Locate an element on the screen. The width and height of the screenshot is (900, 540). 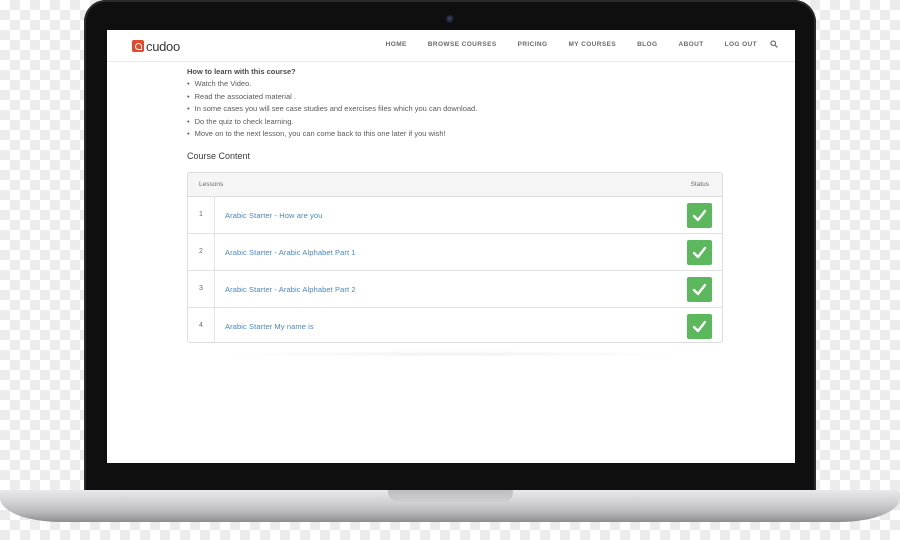
howto-item: Read the associated material . is located at coordinates (332, 97).